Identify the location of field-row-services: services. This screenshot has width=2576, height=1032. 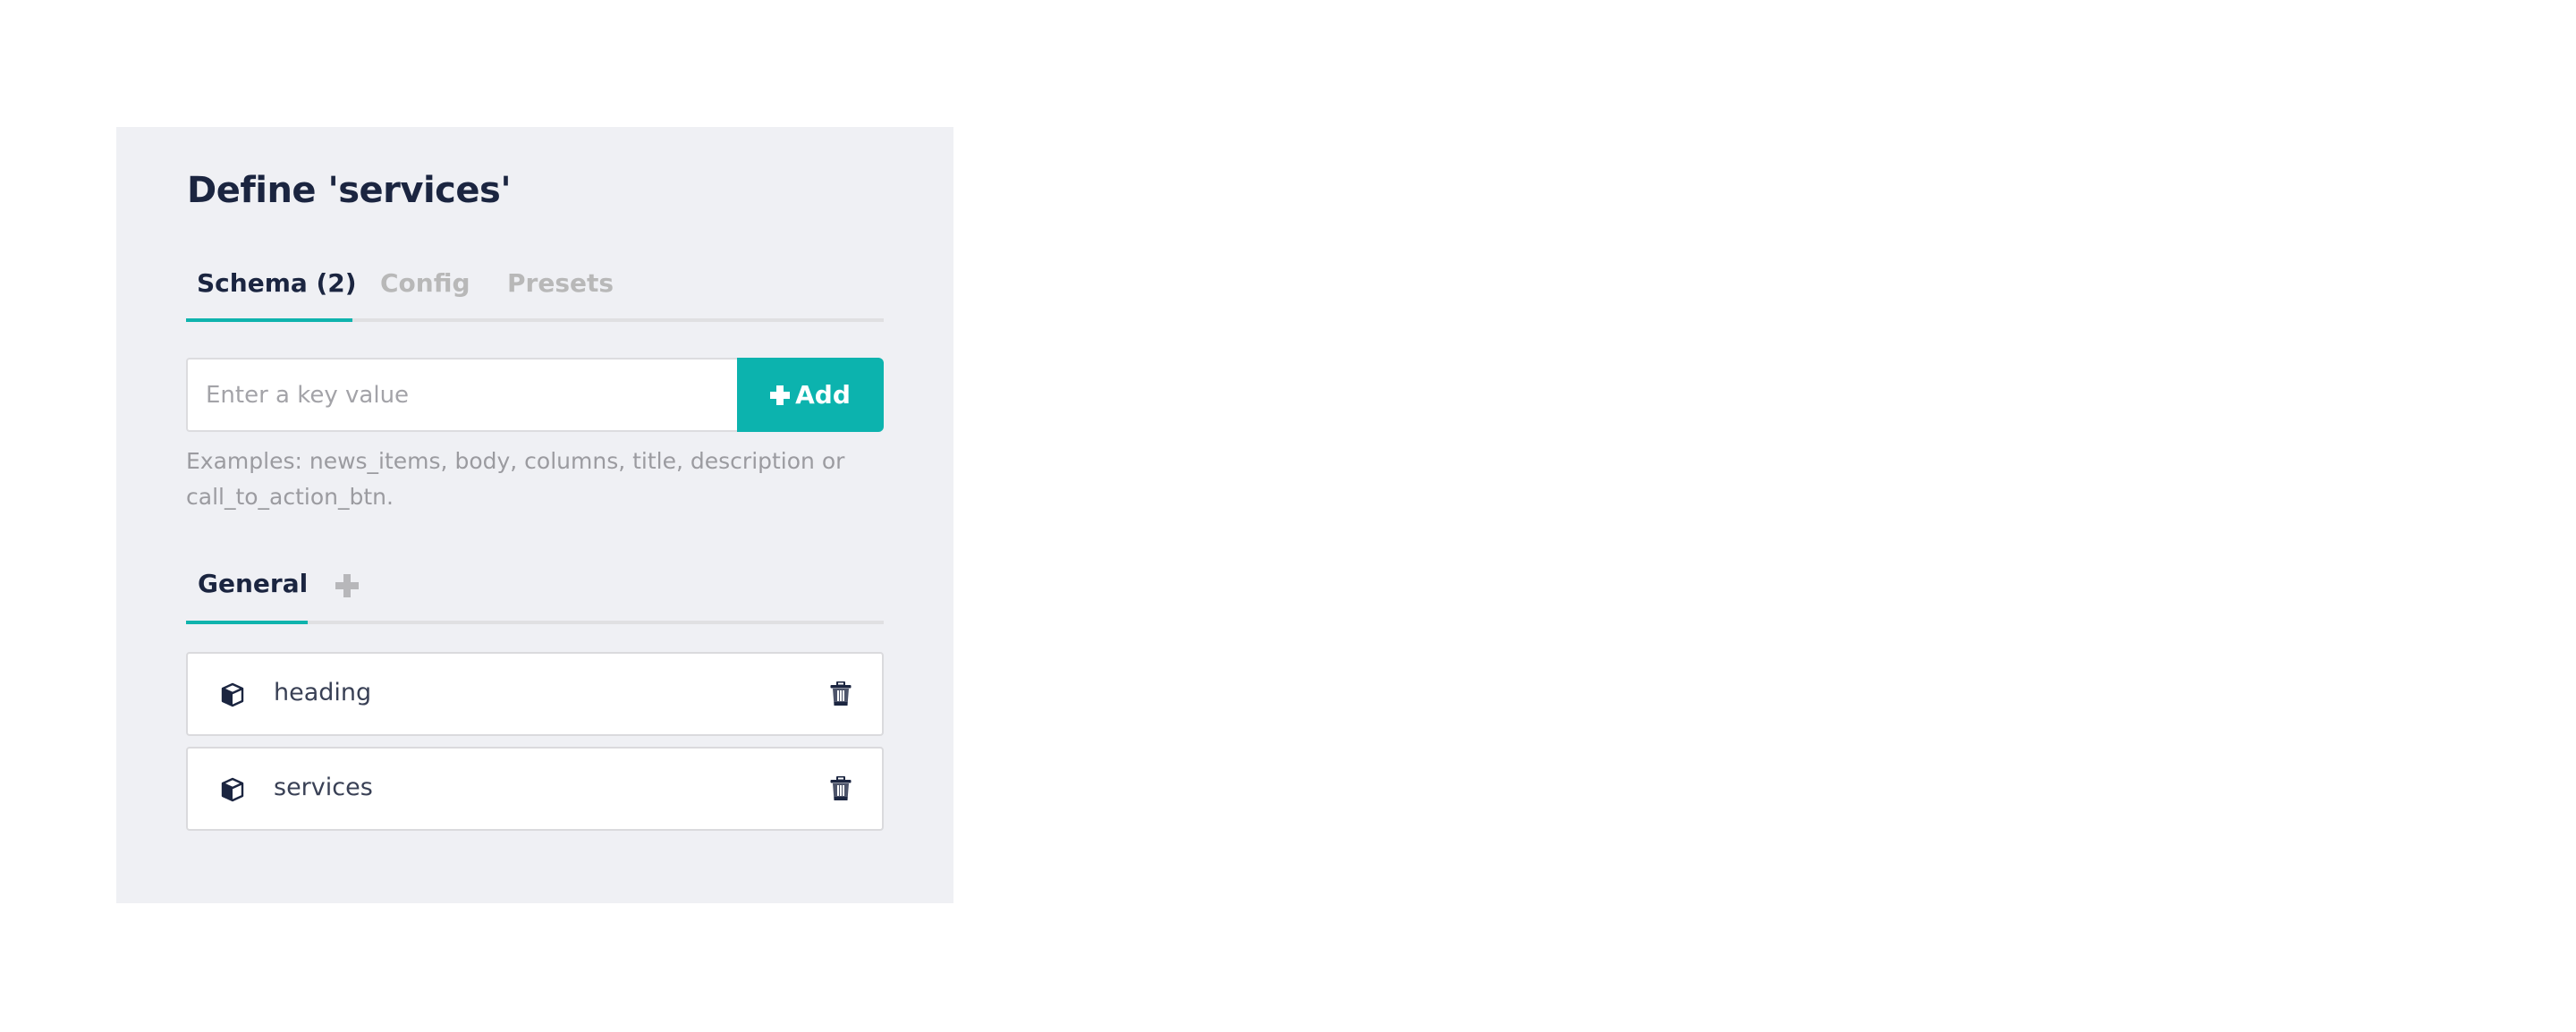
(535, 789).